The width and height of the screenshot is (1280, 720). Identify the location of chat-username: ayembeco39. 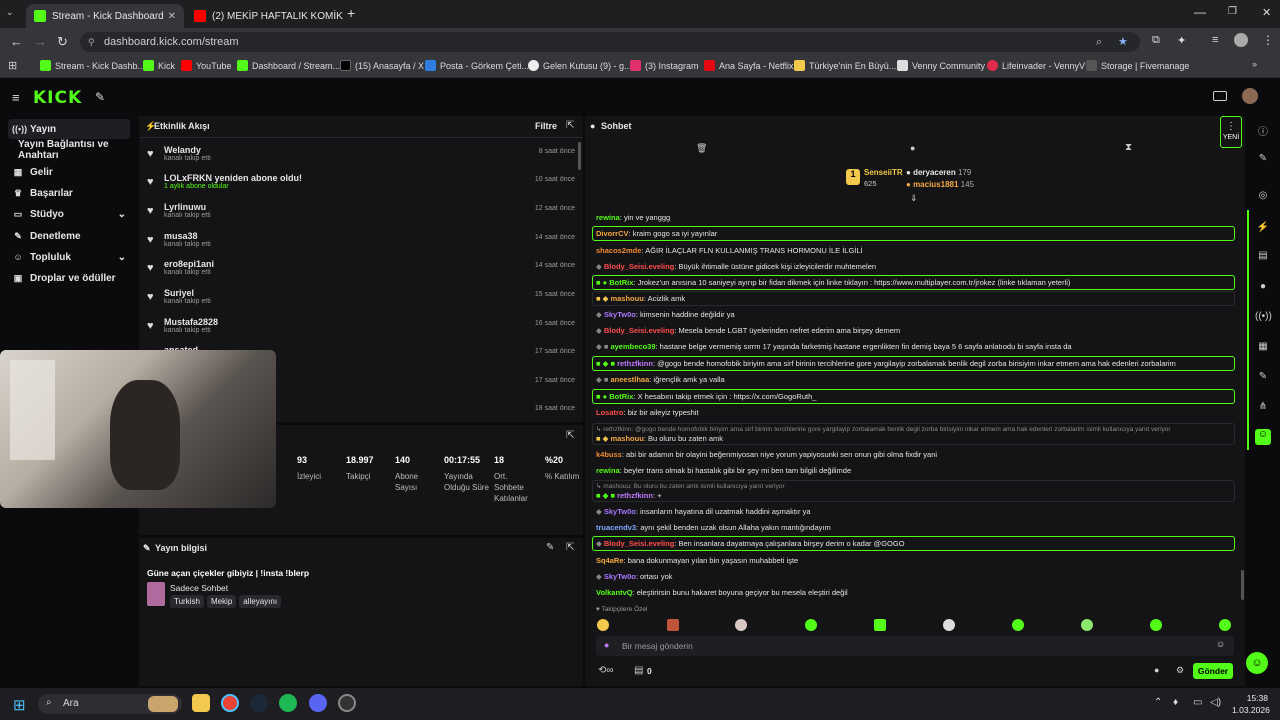
(632, 346).